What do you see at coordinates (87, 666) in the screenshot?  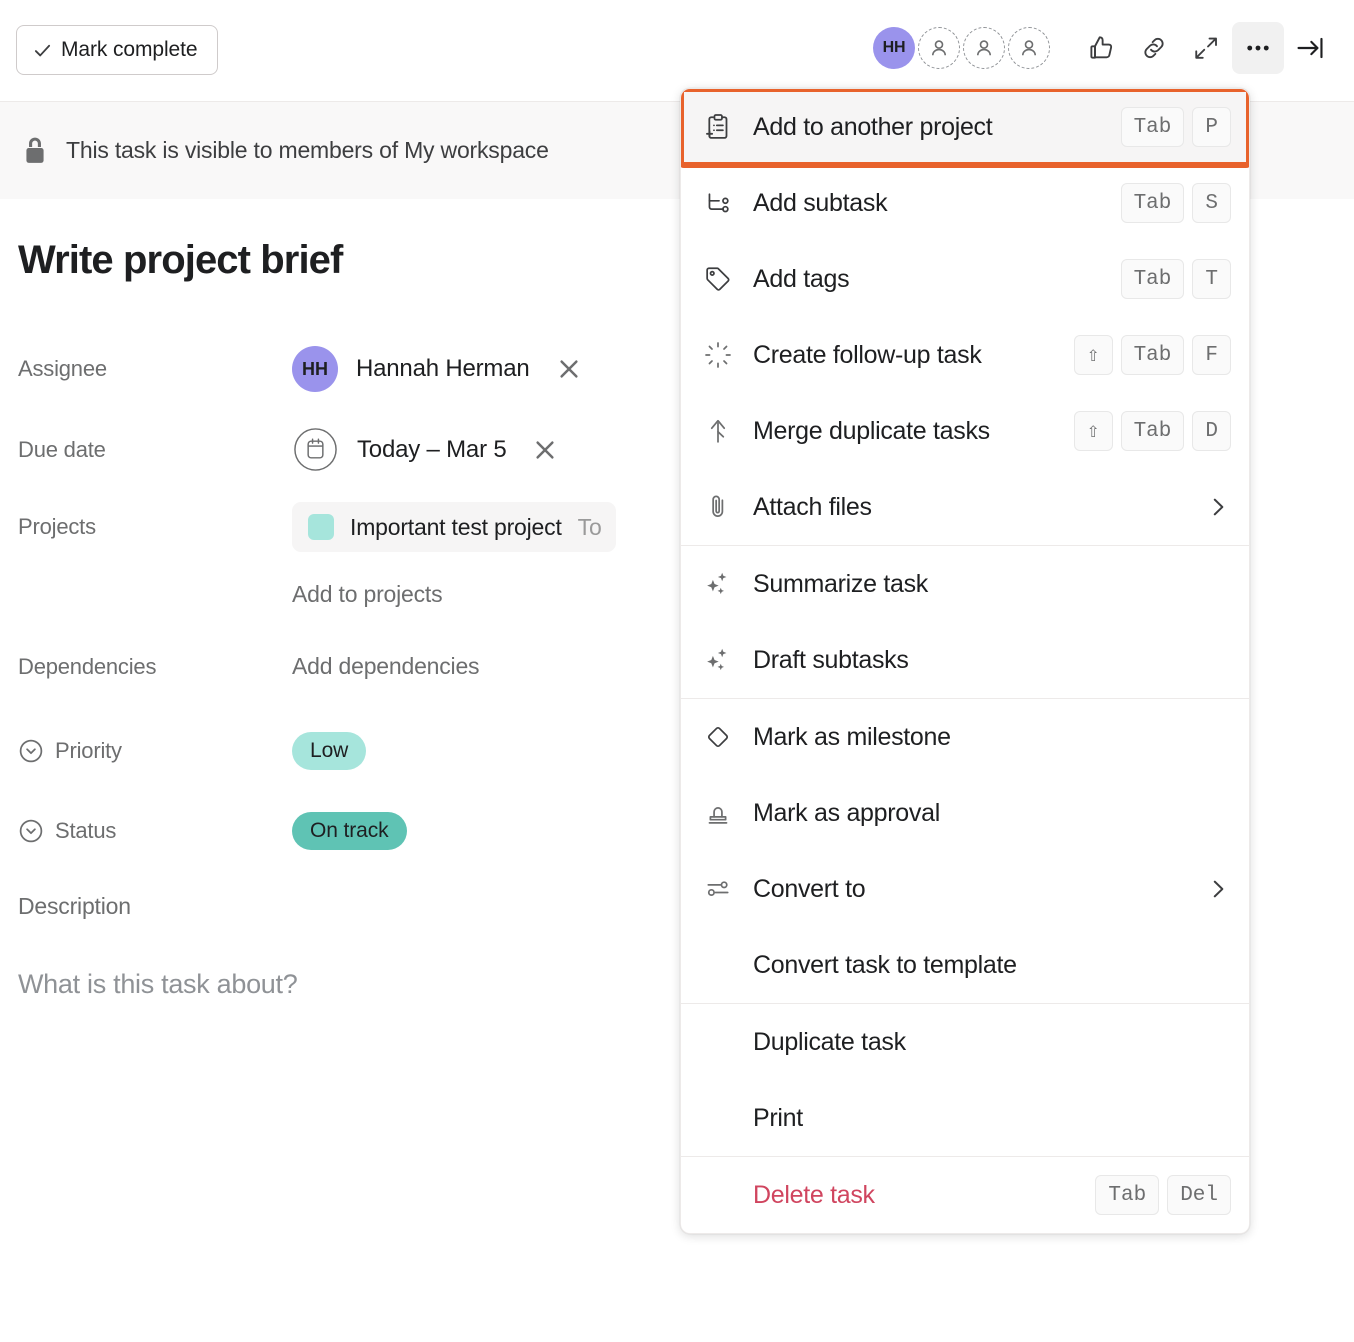 I see `dependencies-label: Dependencies` at bounding box center [87, 666].